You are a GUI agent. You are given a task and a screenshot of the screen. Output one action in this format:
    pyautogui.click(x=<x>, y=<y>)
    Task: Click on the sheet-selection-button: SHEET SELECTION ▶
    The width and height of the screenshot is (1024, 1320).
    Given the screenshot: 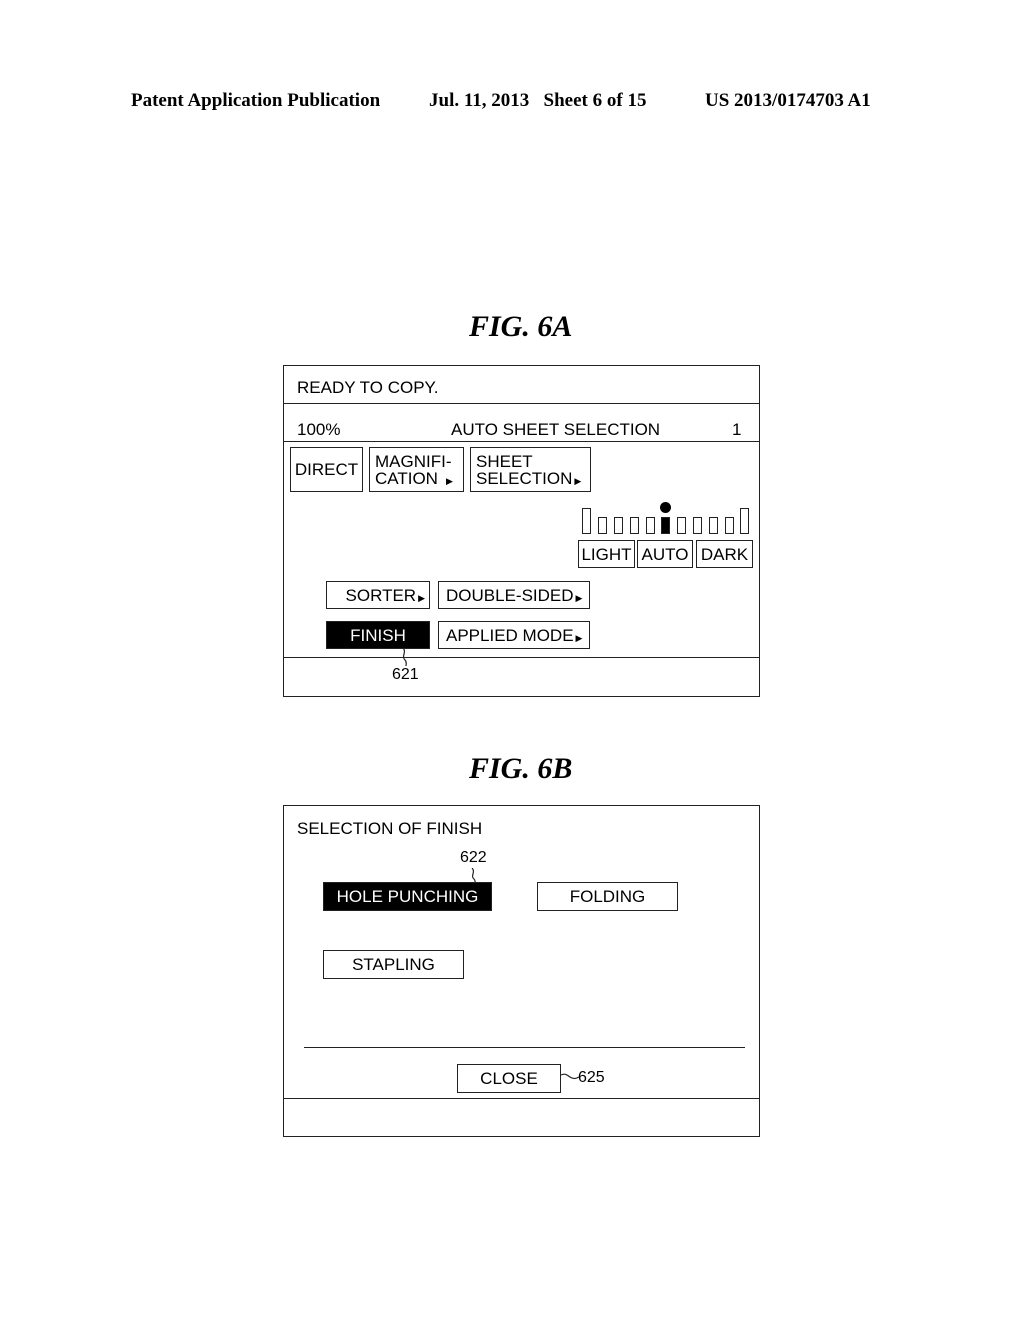 What is the action you would take?
    pyautogui.click(x=530, y=469)
    